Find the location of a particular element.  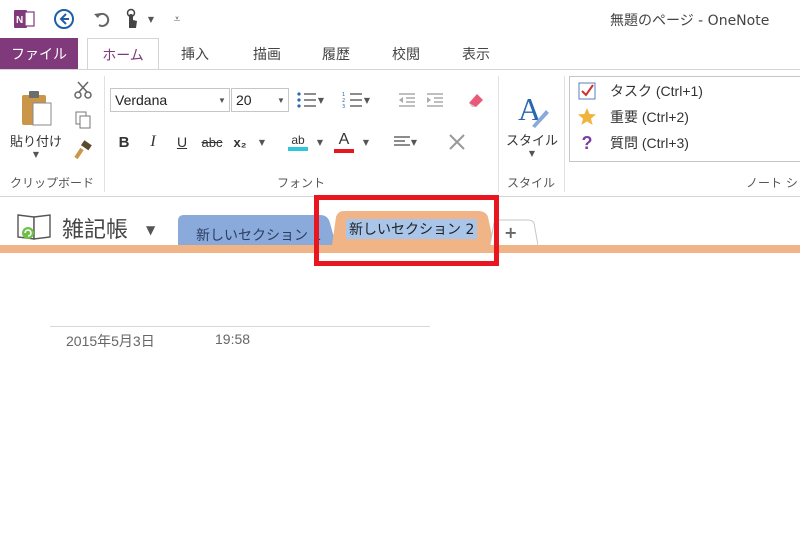

tags-group-label: ノート シ is located at coordinates (772, 183).